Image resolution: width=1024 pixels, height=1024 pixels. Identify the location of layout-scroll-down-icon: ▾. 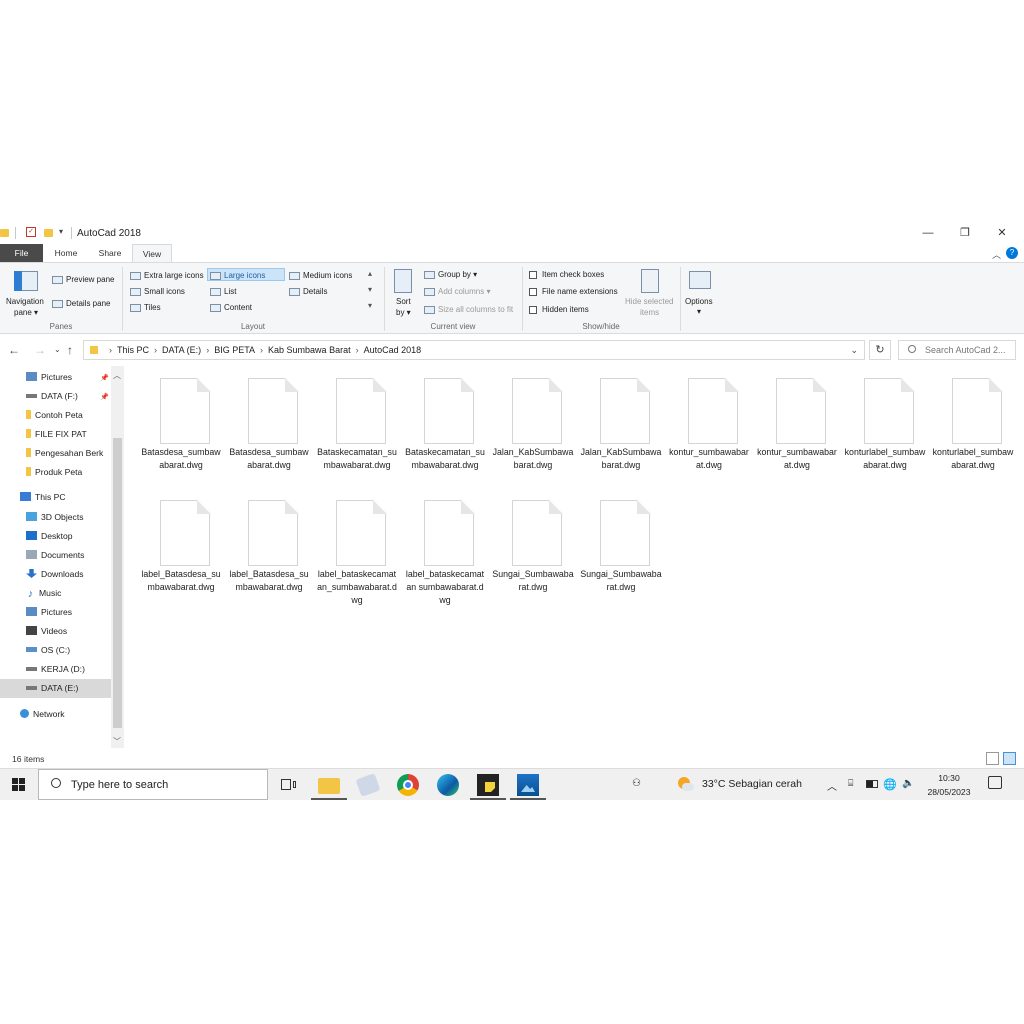
(370, 289).